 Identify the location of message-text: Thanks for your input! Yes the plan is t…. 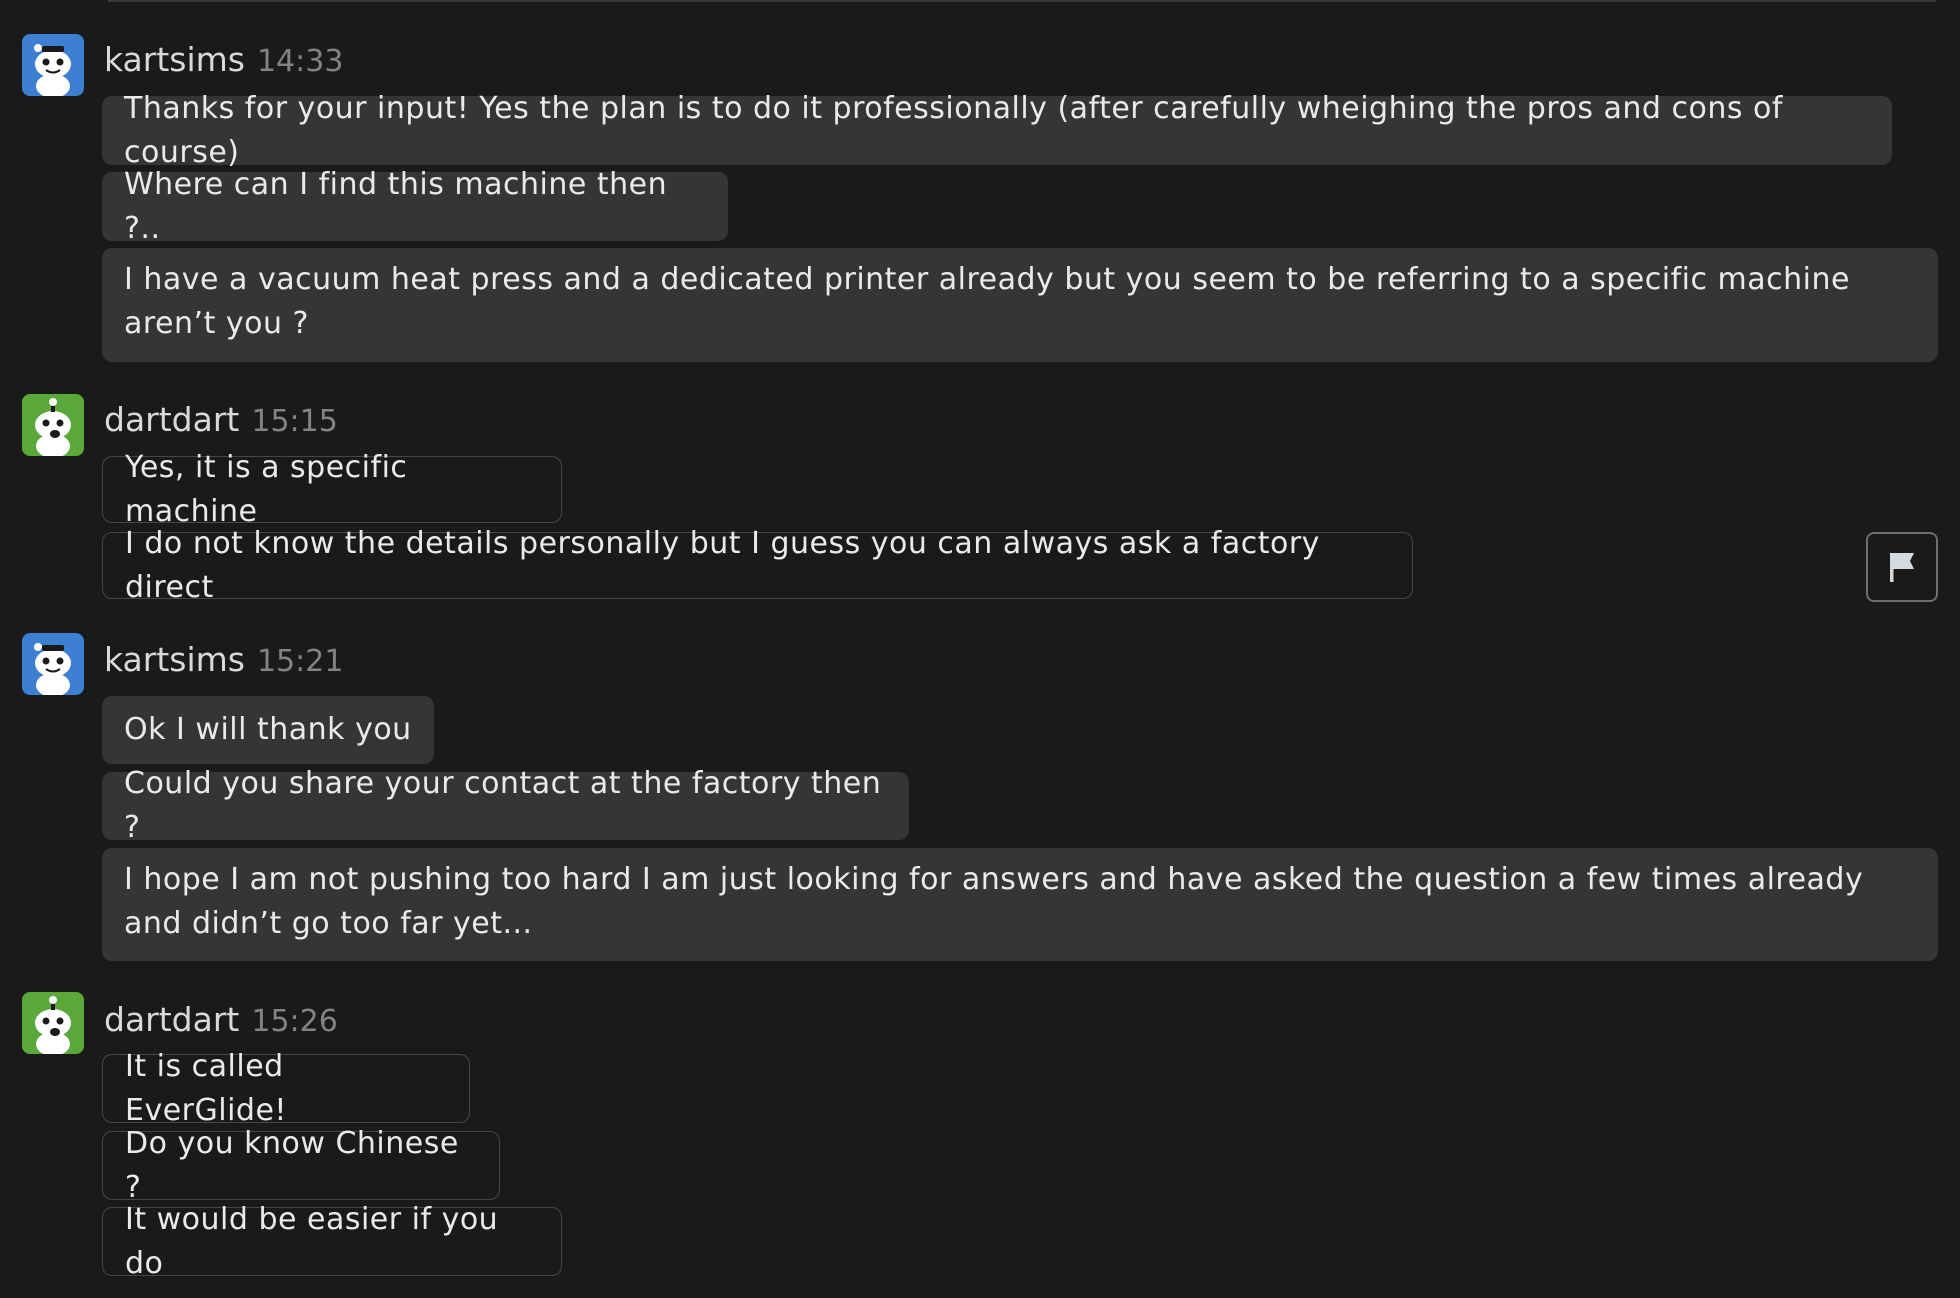
(953, 130).